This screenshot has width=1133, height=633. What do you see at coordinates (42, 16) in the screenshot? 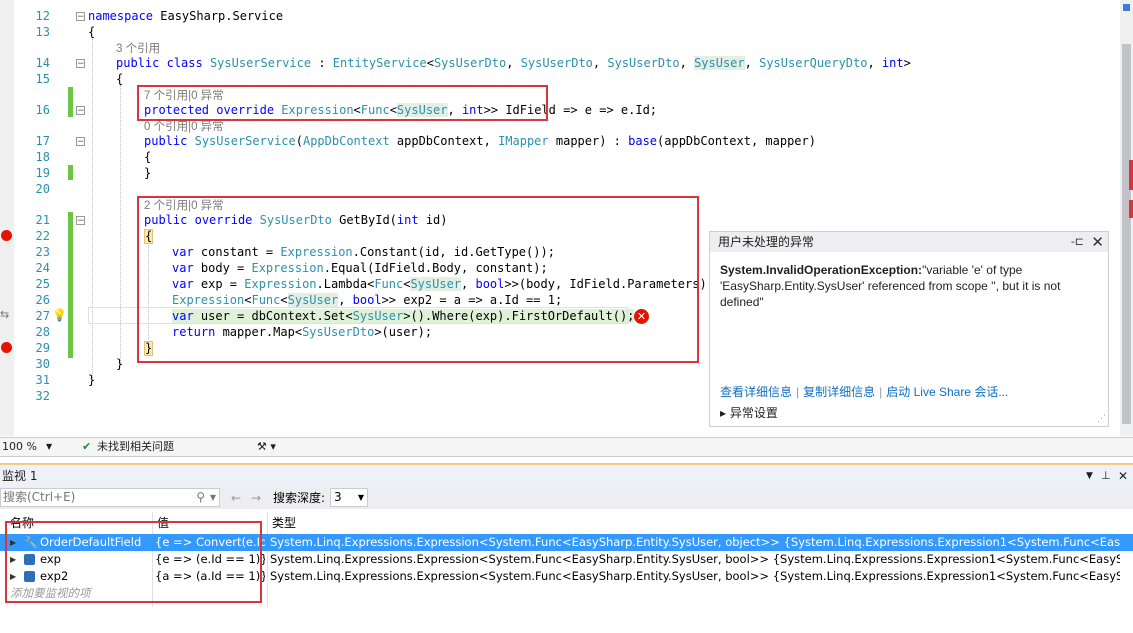
I see `line-number: 12` at bounding box center [42, 16].